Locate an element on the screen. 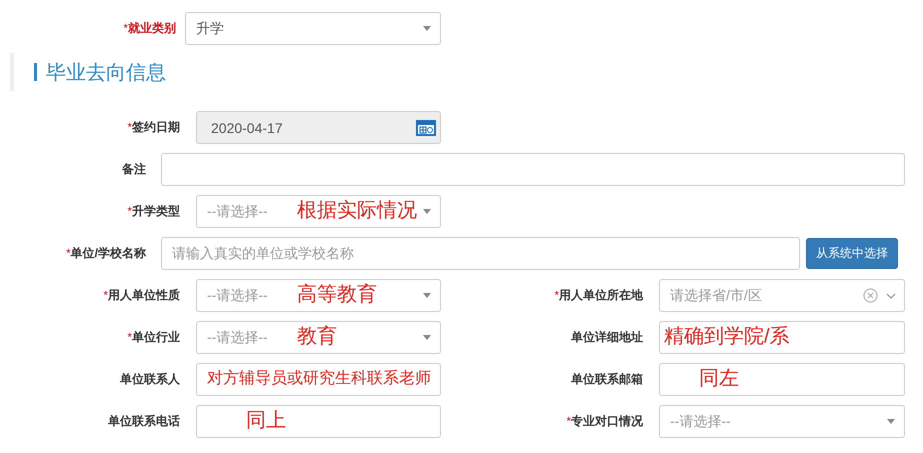 The width and height of the screenshot is (923, 453). input-field: 对方辅导员或研究生科联系老师 is located at coordinates (318, 379).